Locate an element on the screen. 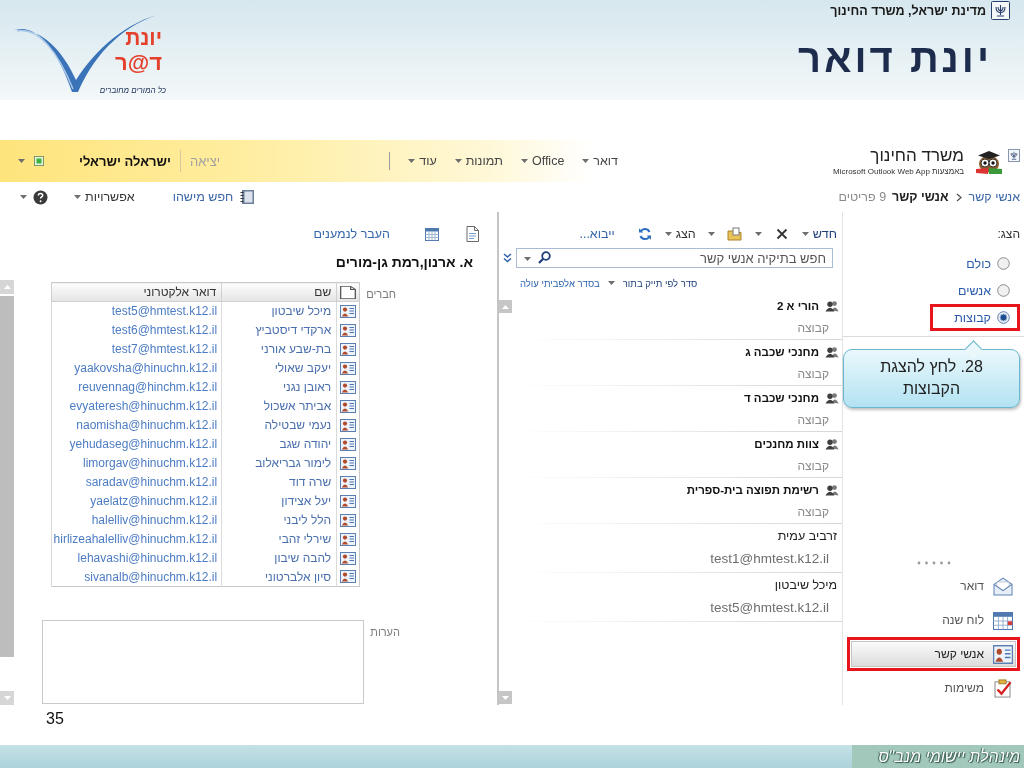 The image size is (1024, 768). member-email-link: hirlizeahalelliv@hinuchm.k12.il is located at coordinates (136, 539).